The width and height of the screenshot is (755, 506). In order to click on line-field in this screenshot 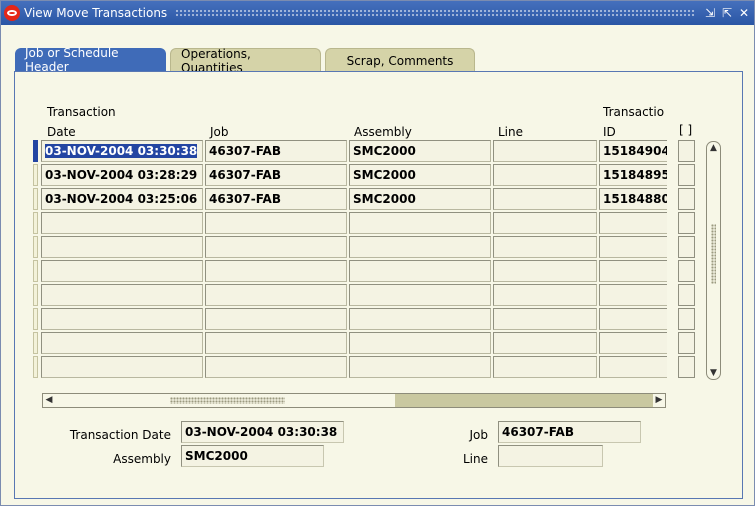, I will do `click(550, 456)`.